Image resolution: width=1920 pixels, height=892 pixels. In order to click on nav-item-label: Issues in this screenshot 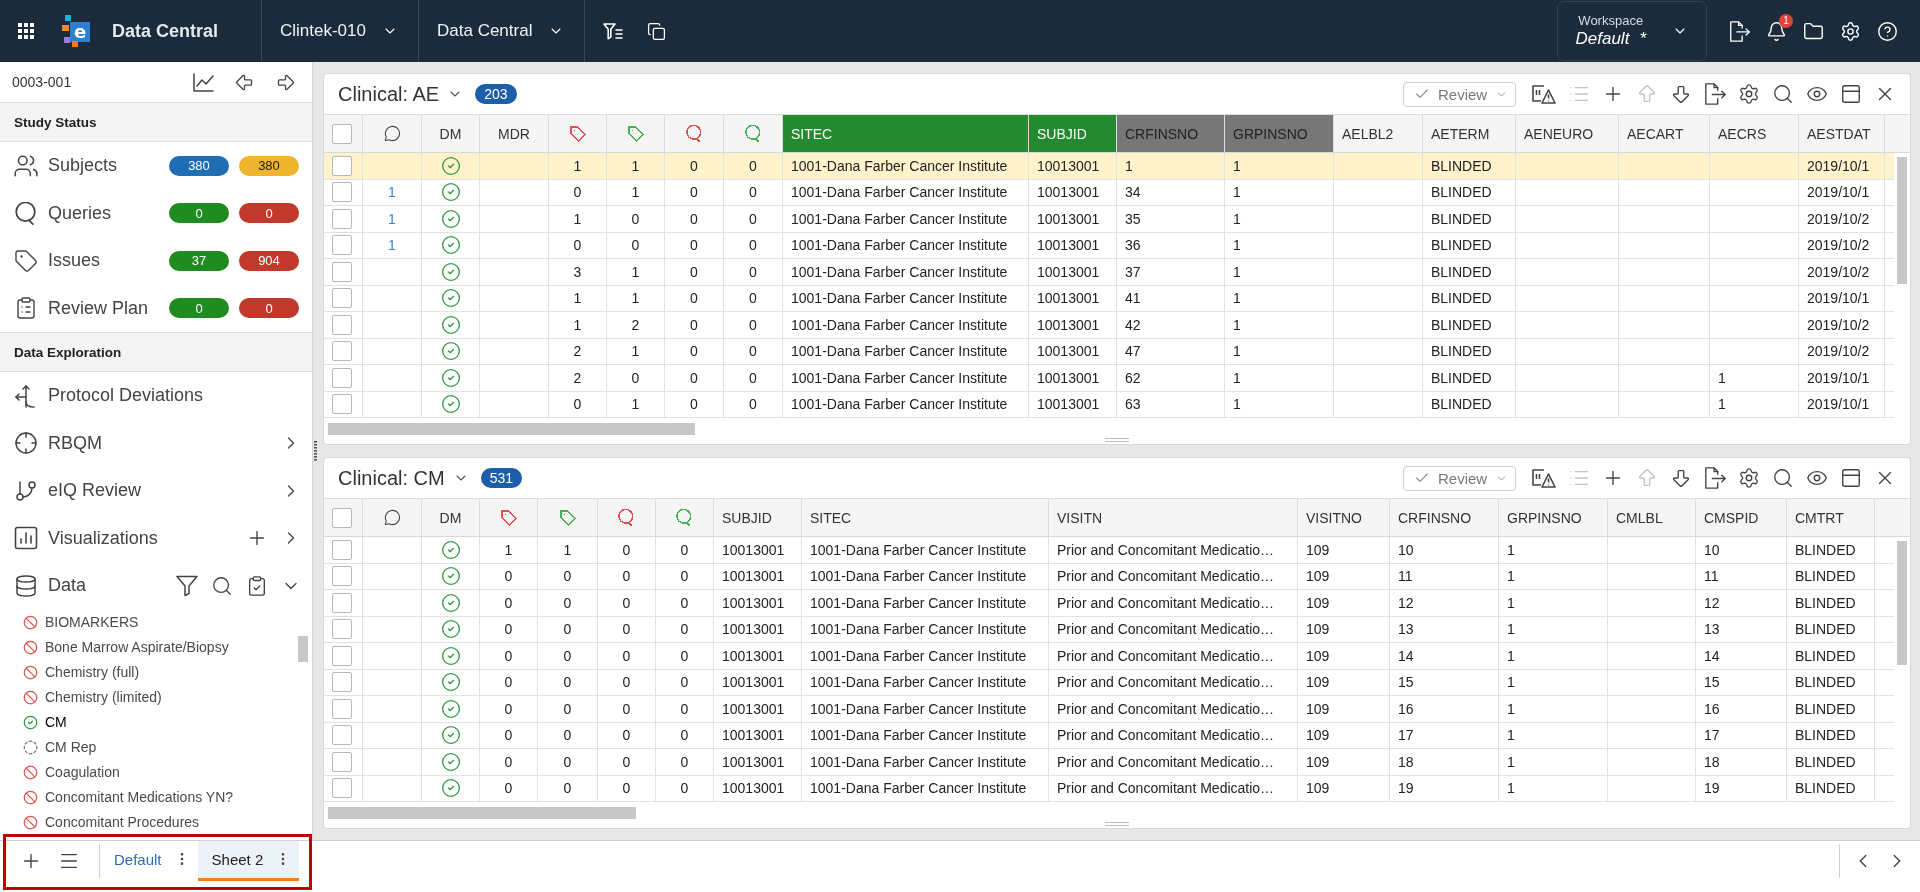, I will do `click(74, 261)`.